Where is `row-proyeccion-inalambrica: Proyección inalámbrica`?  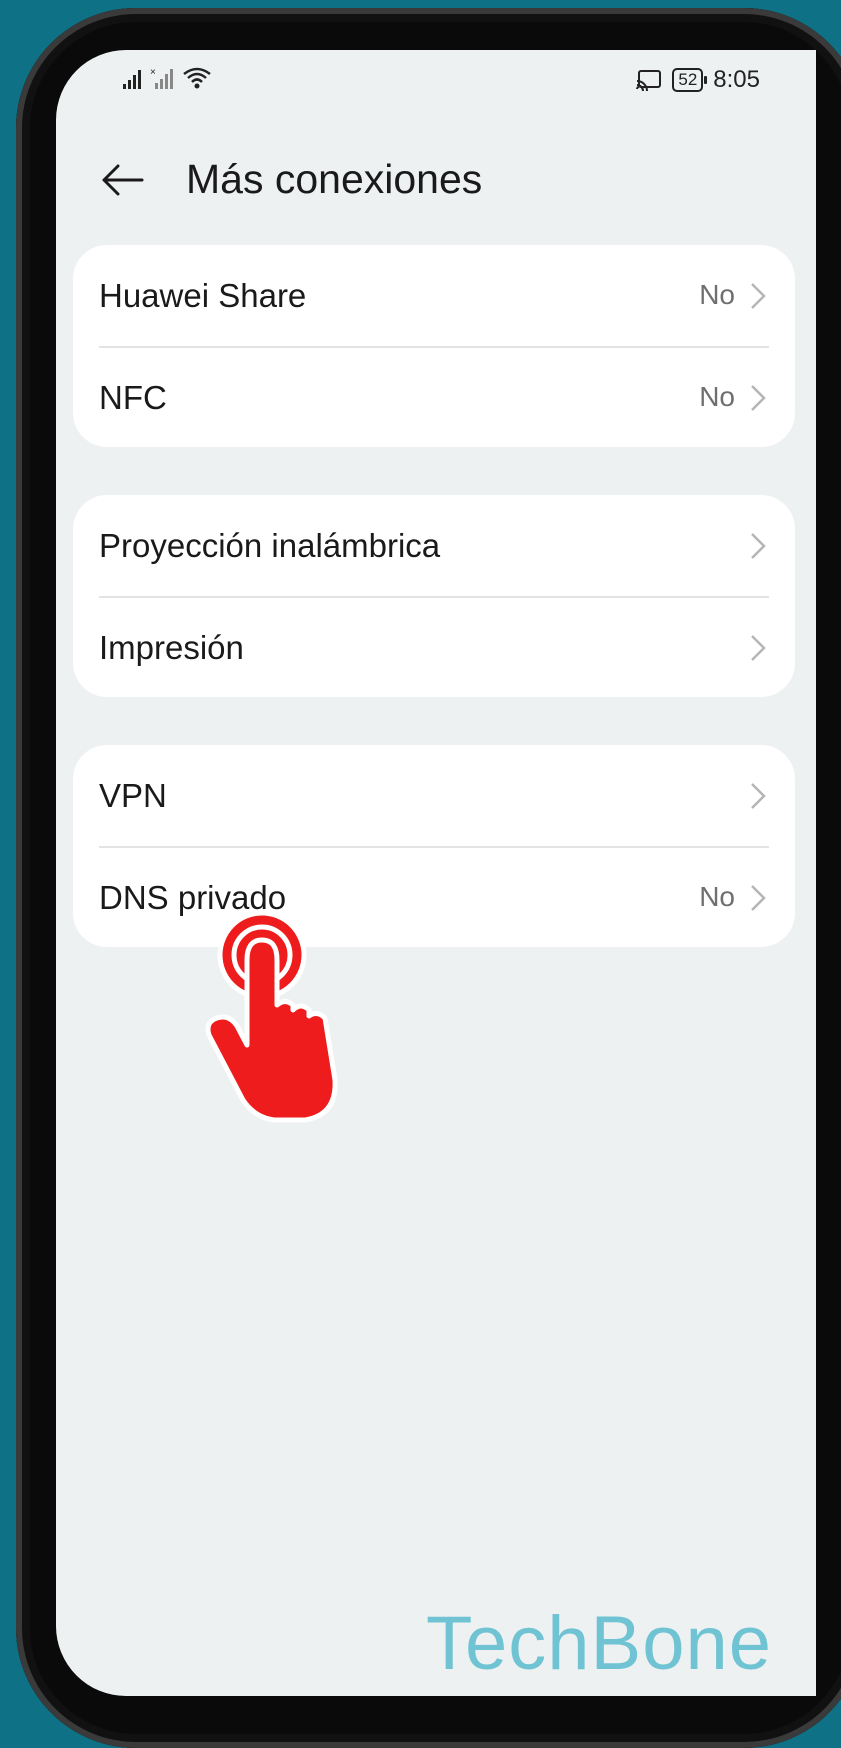 row-proyeccion-inalambrica: Proyección inalámbrica is located at coordinates (434, 547).